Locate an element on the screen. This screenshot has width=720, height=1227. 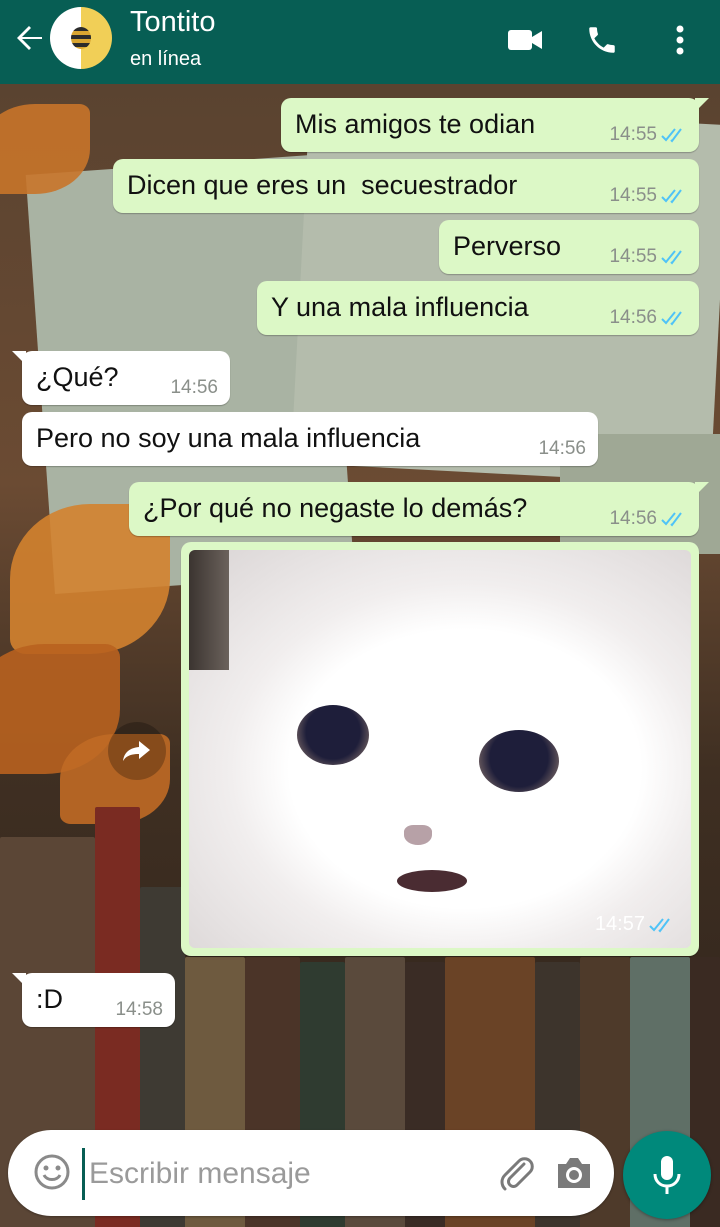
incoming-message: :D 14:58 is located at coordinates (93, 1000).